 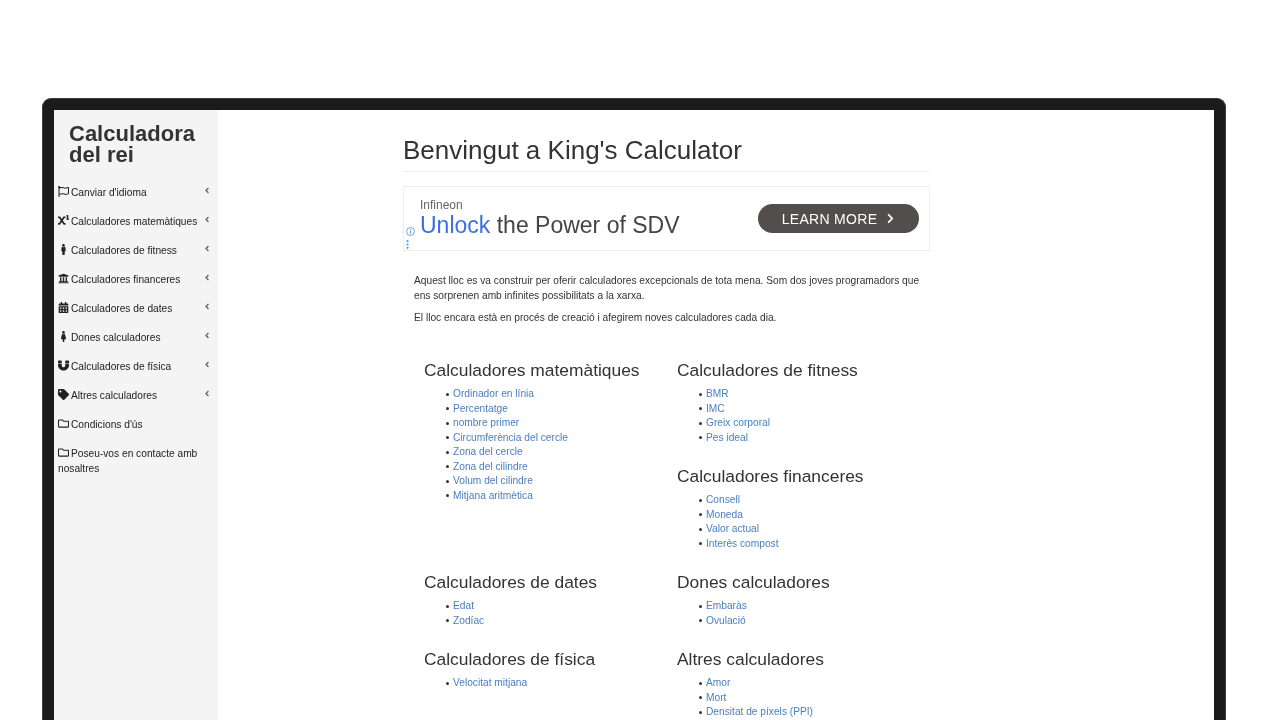 I want to click on calculator-link: nombre primer, so click(x=486, y=423).